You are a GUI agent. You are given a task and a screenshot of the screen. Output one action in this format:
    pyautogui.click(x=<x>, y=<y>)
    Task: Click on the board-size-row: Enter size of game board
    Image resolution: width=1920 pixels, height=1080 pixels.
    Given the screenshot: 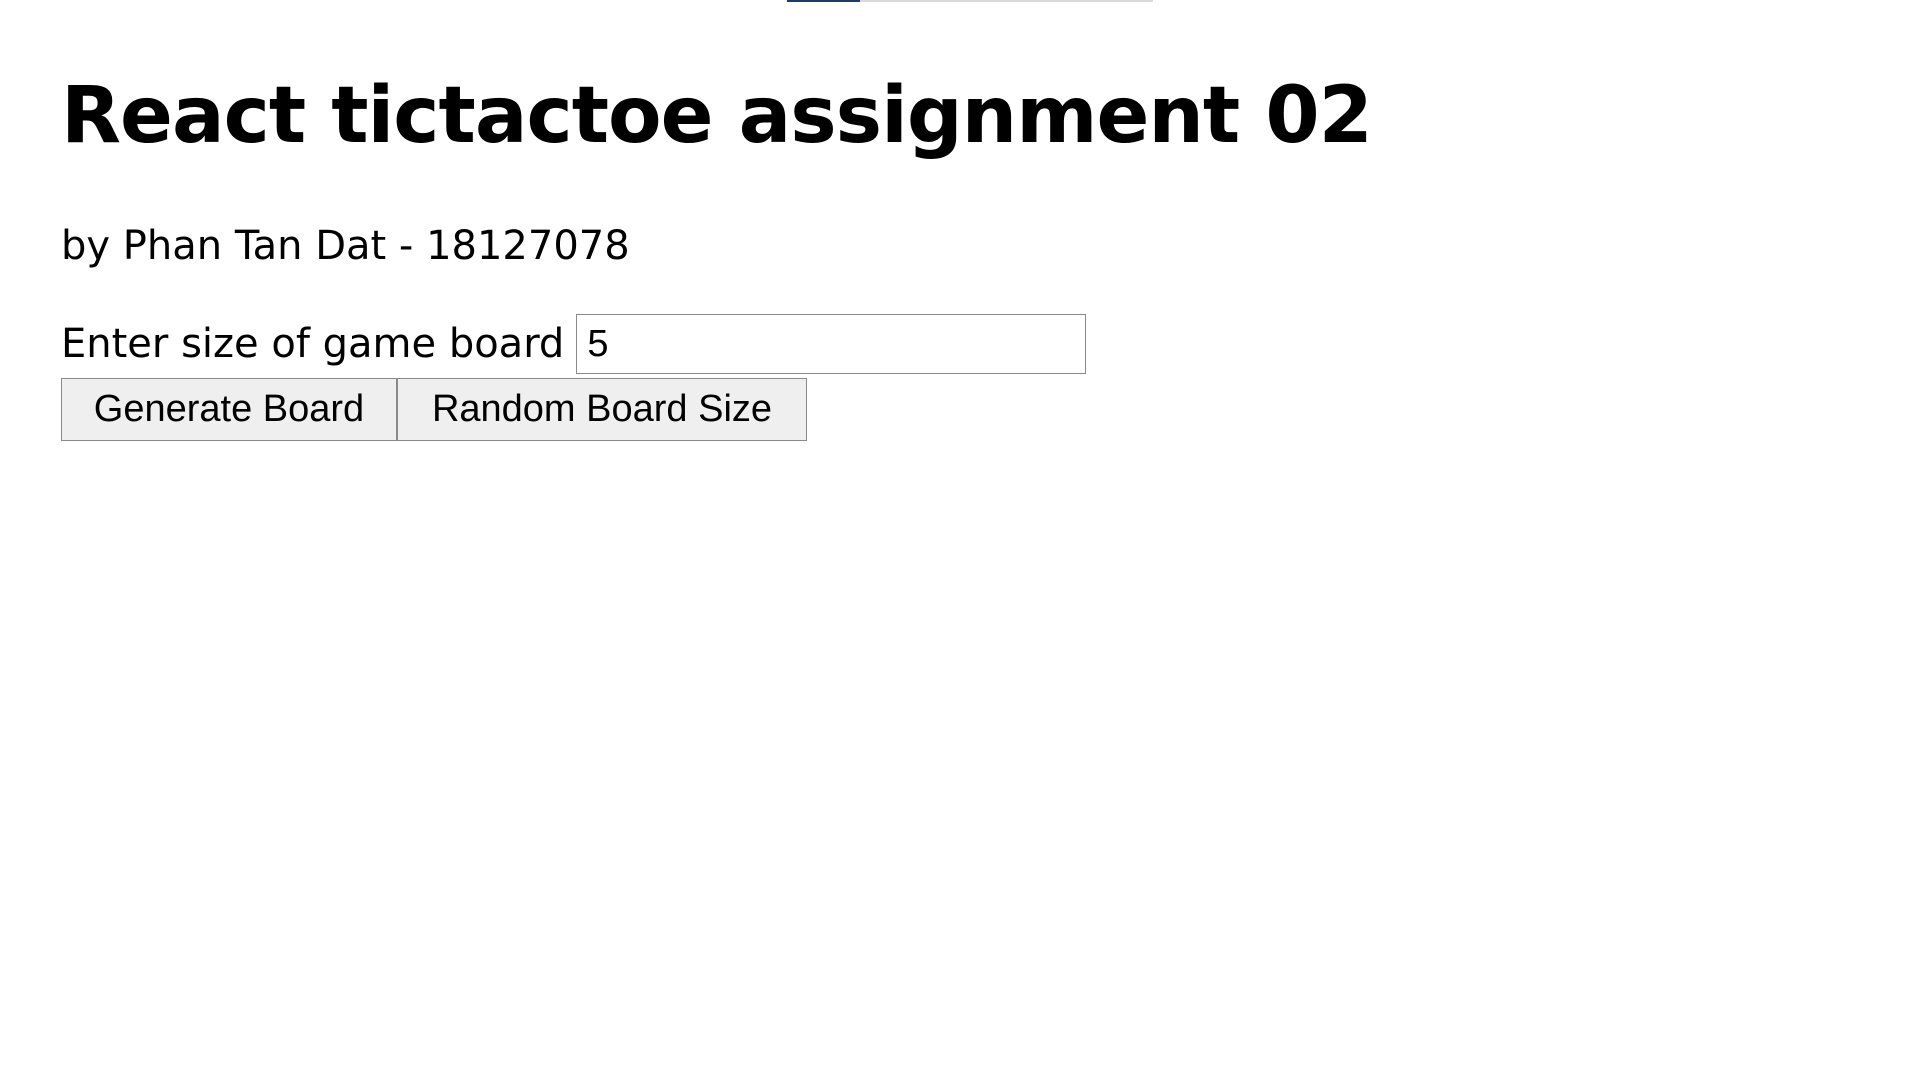 What is the action you would take?
    pyautogui.click(x=574, y=344)
    